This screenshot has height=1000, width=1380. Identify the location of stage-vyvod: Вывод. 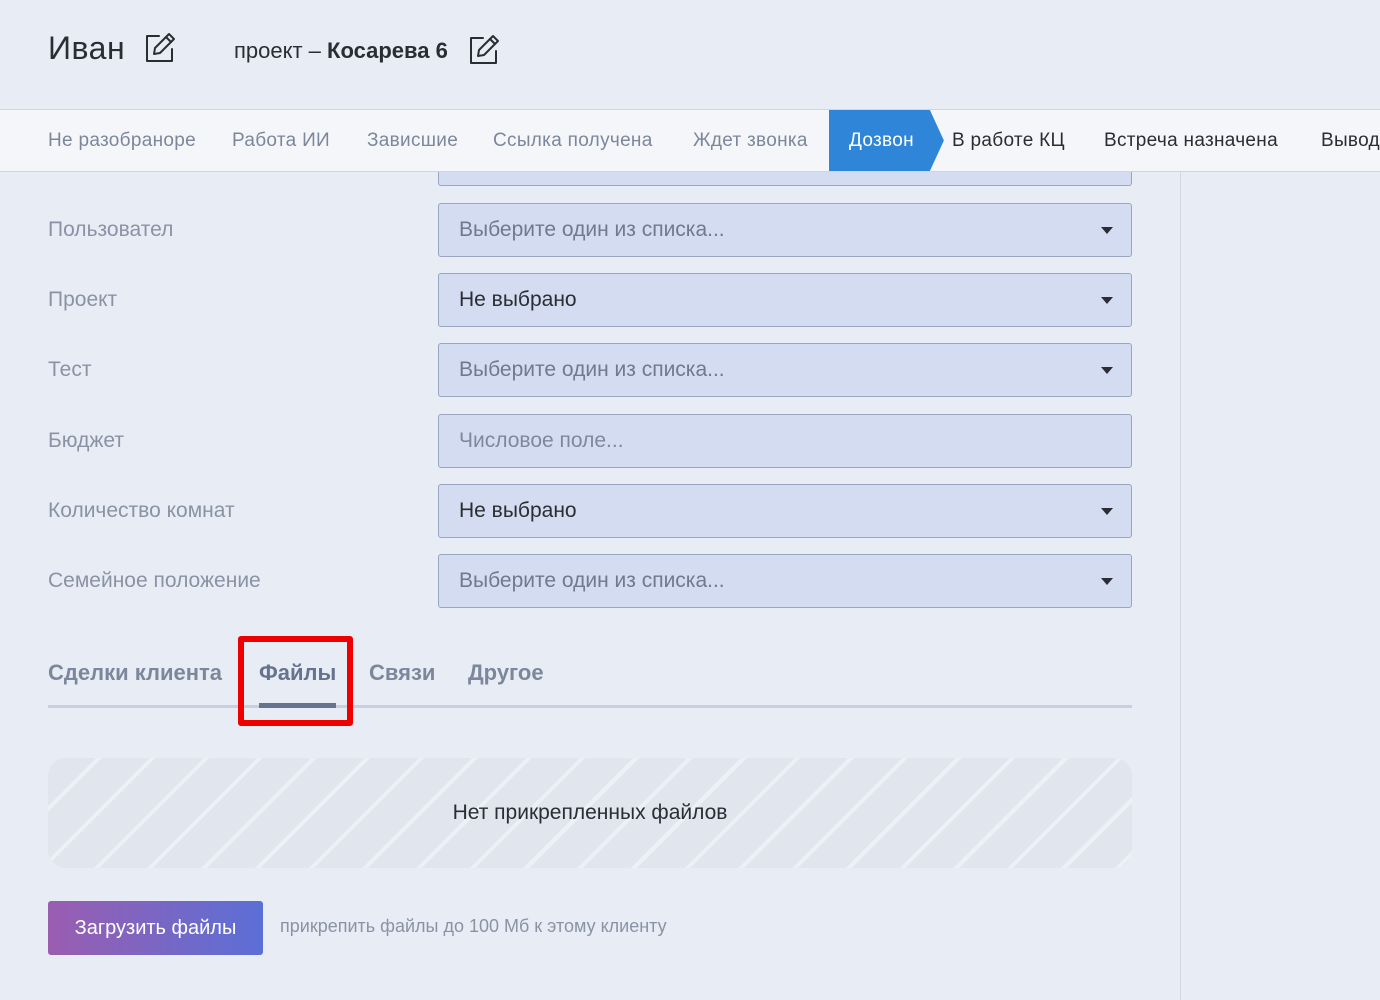
(1350, 140).